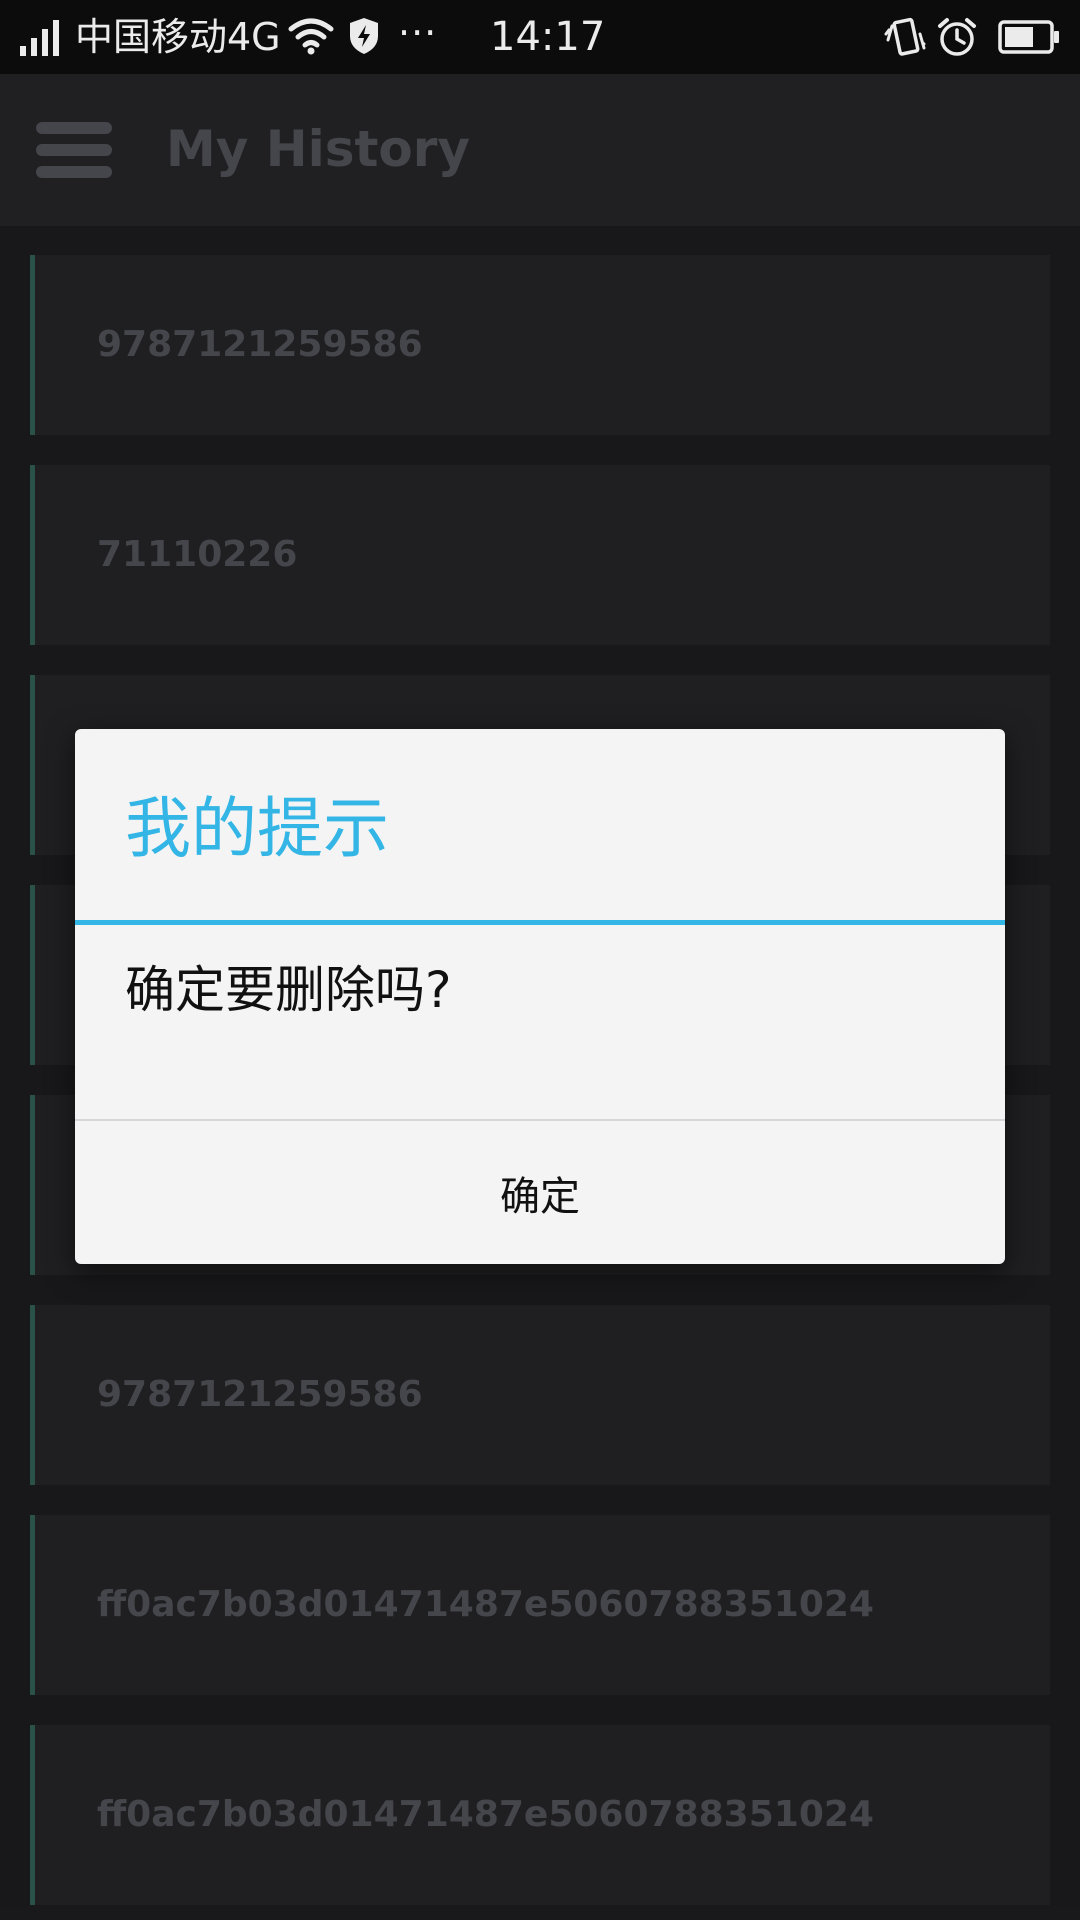  What do you see at coordinates (540, 922) in the screenshot?
I see `dialog-title-divider` at bounding box center [540, 922].